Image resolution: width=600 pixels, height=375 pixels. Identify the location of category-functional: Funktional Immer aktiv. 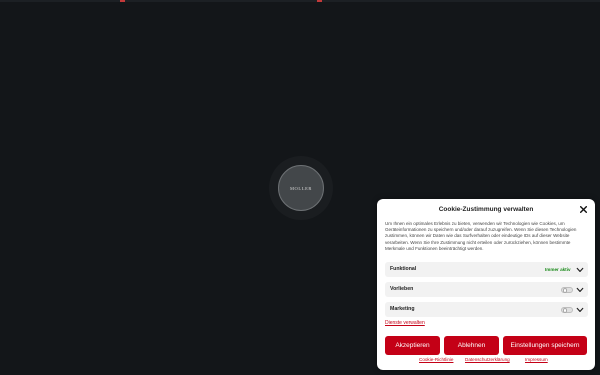
(486, 269).